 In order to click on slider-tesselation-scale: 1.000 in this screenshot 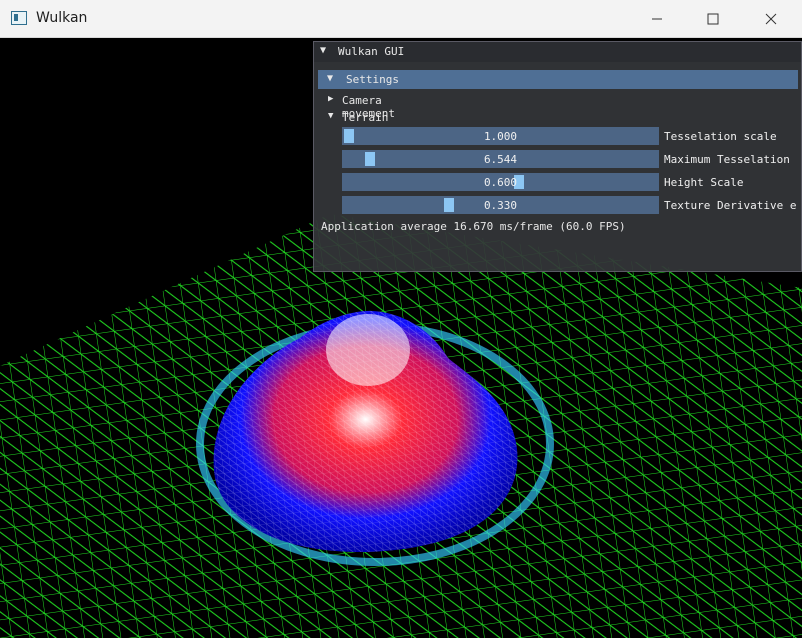, I will do `click(500, 136)`.